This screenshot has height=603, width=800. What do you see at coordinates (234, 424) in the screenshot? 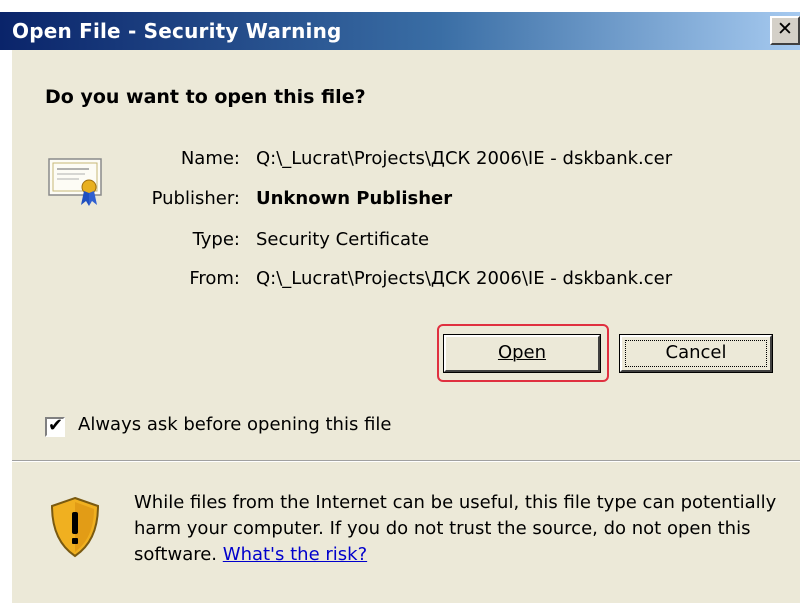
I see `always-ask-label: Always ask before opening this file` at bounding box center [234, 424].